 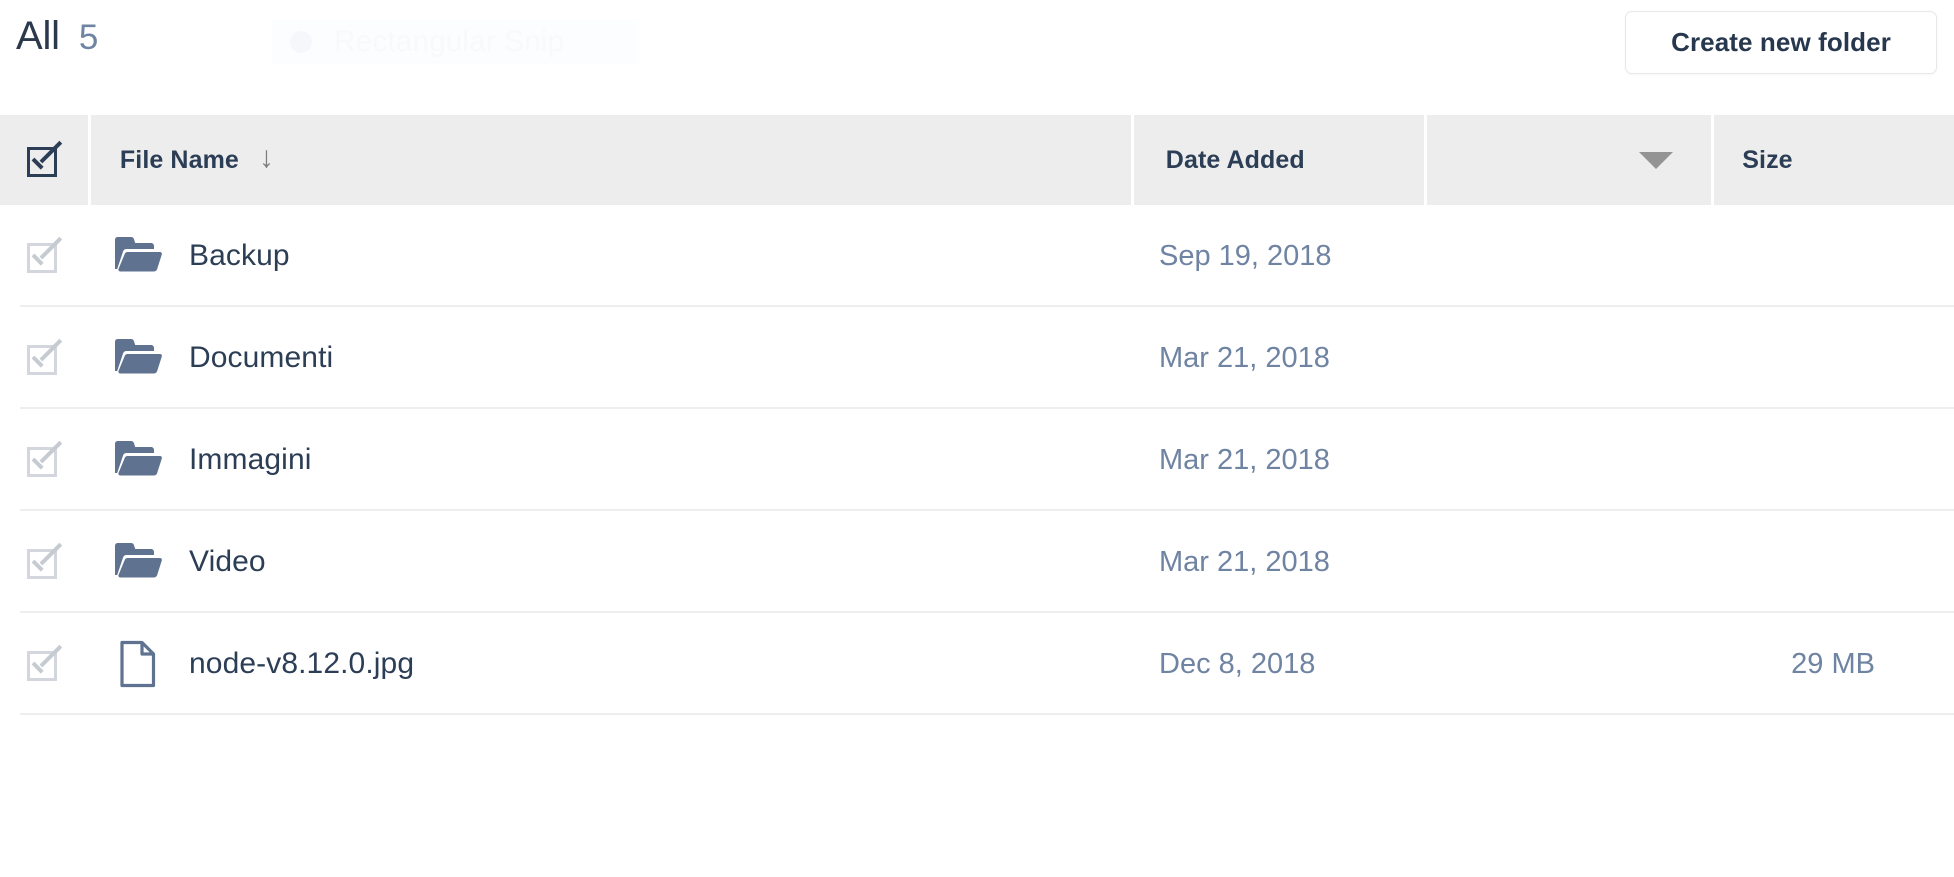 What do you see at coordinates (610, 160) in the screenshot?
I see `file-name-header-cell: File Name ↓` at bounding box center [610, 160].